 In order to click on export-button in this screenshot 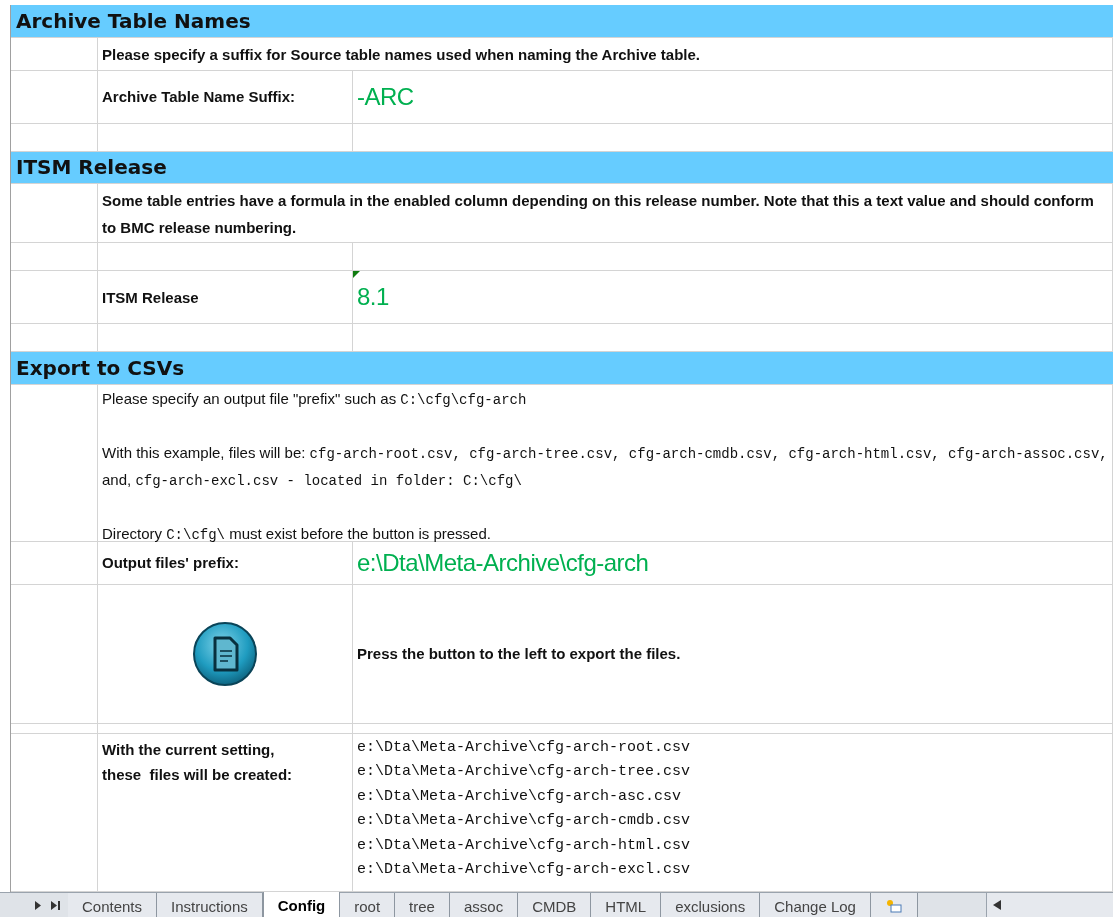, I will do `click(225, 653)`.